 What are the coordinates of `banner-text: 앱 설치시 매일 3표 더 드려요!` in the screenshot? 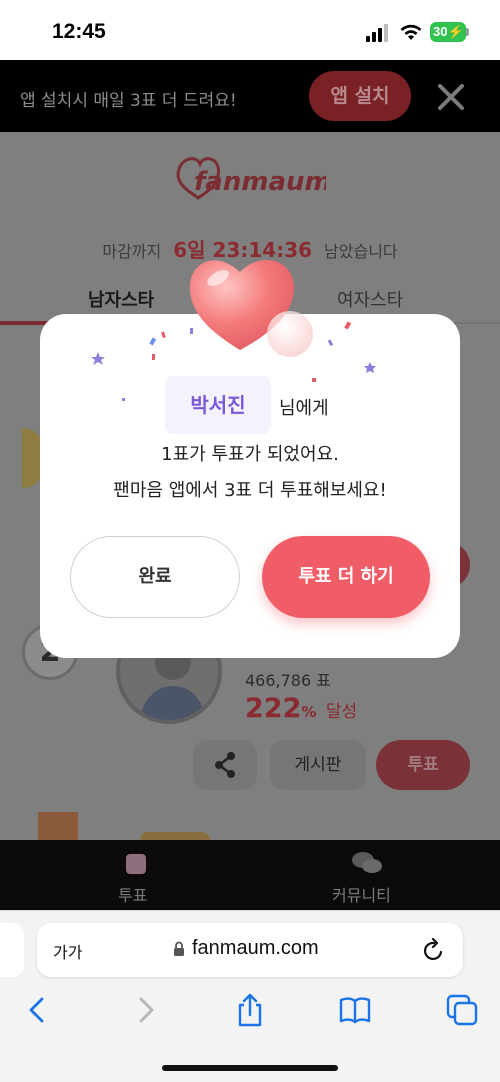 It's located at (128, 101).